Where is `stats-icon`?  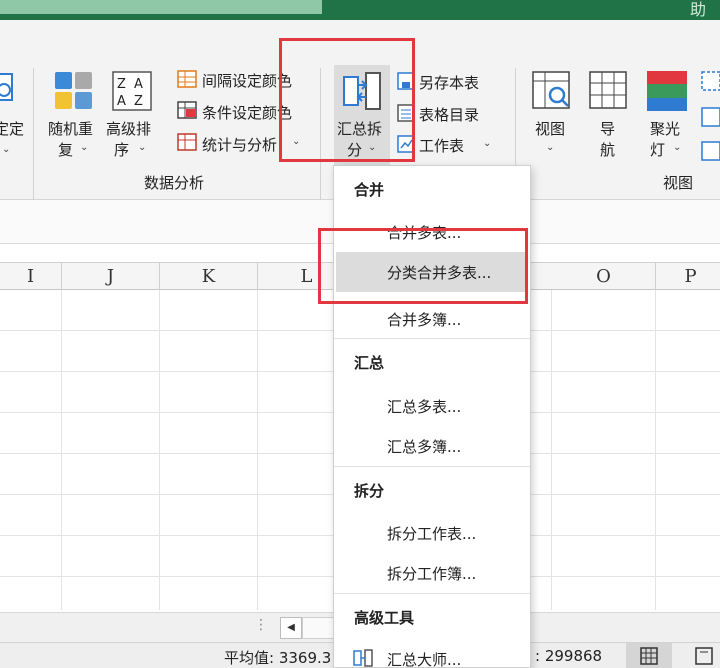 stats-icon is located at coordinates (187, 142).